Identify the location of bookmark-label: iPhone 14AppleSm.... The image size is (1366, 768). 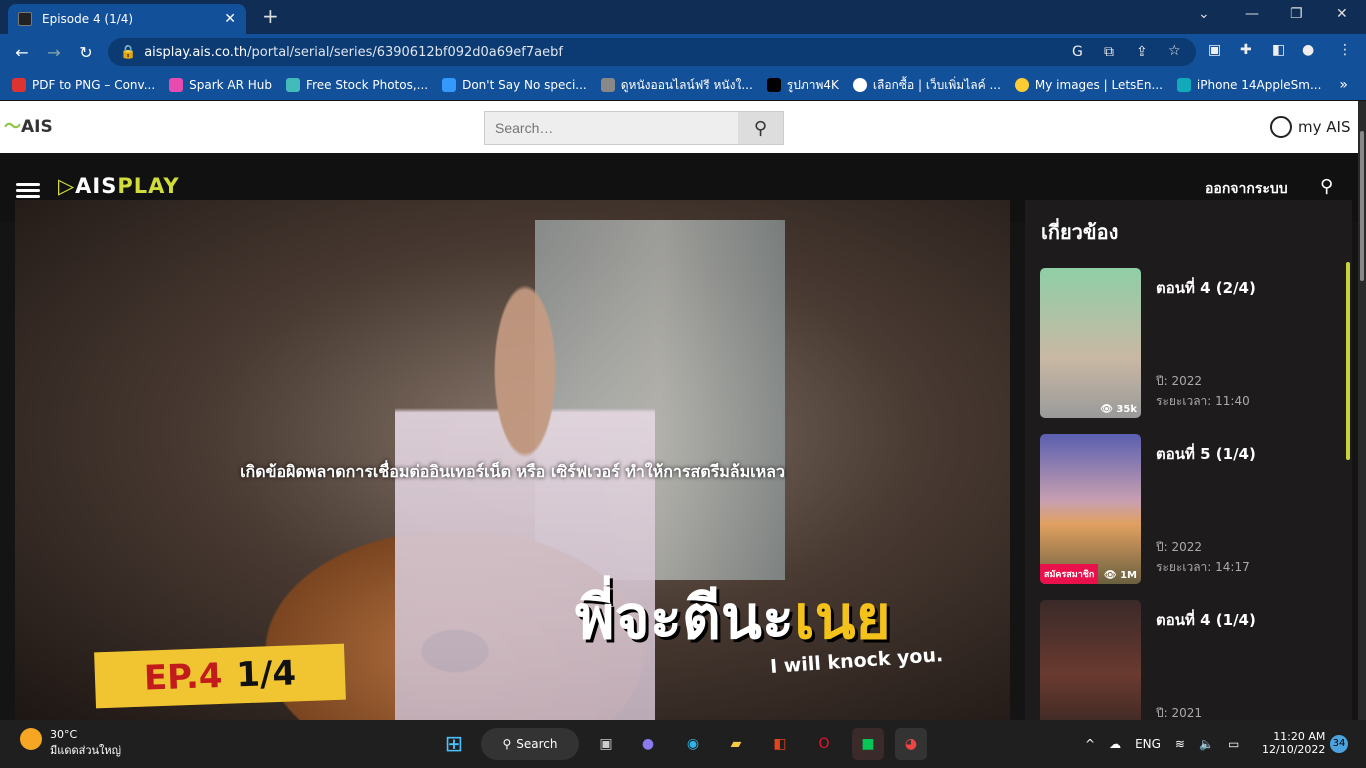
(1259, 85).